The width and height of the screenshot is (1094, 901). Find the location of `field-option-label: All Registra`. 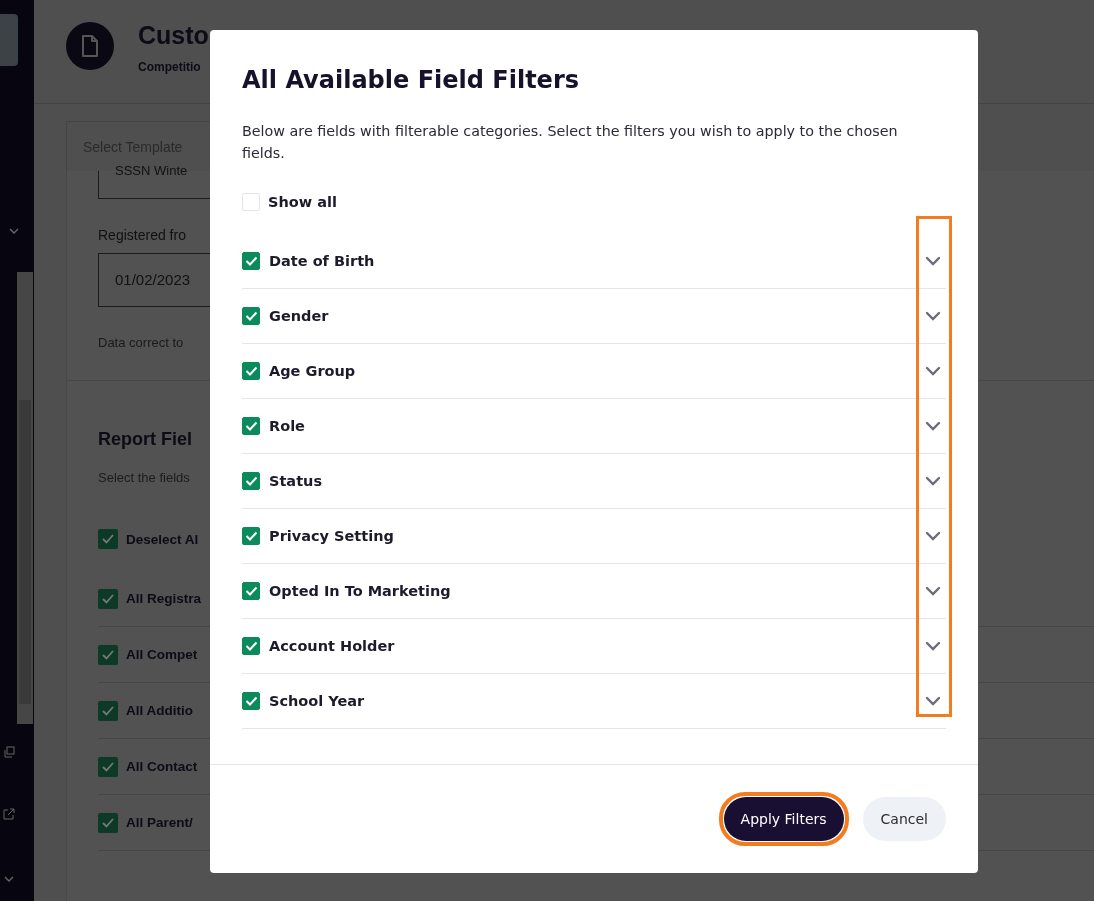

field-option-label: All Registra is located at coordinates (164, 598).